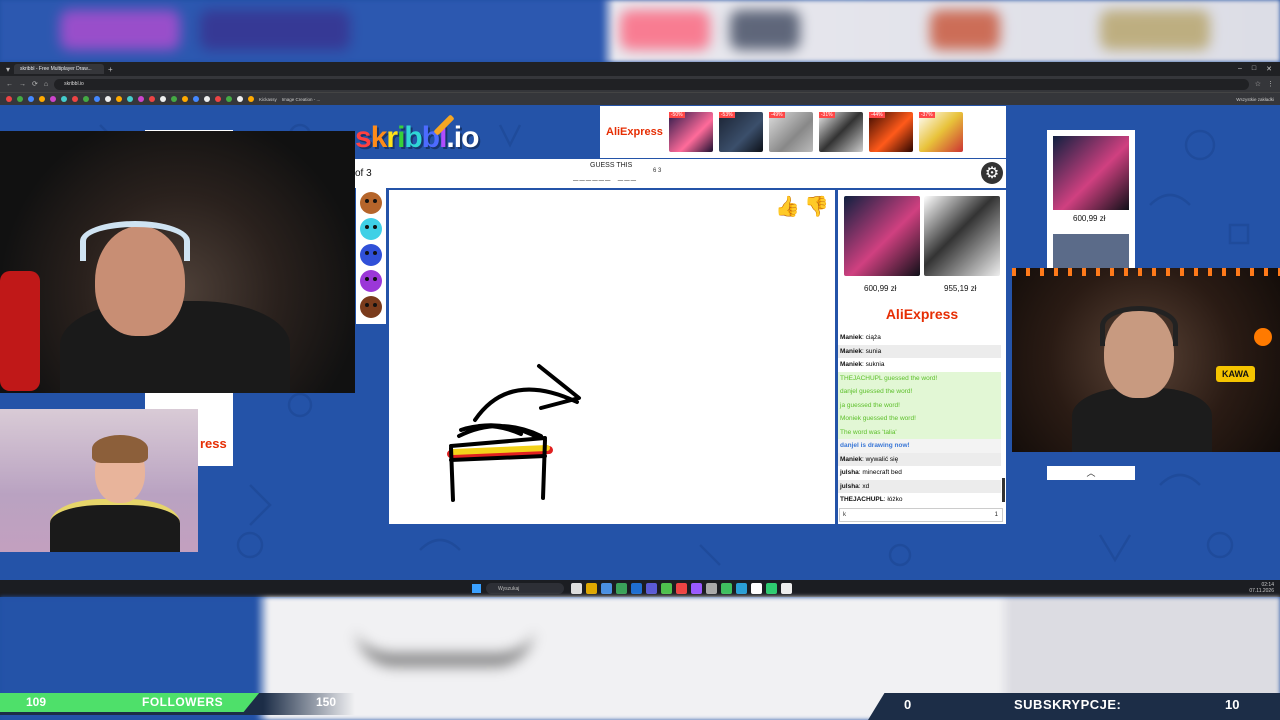 The height and width of the screenshot is (720, 1280). Describe the element at coordinates (1255, 99) in the screenshot. I see `all-bookmarks: Wszystkie zakładki` at that location.